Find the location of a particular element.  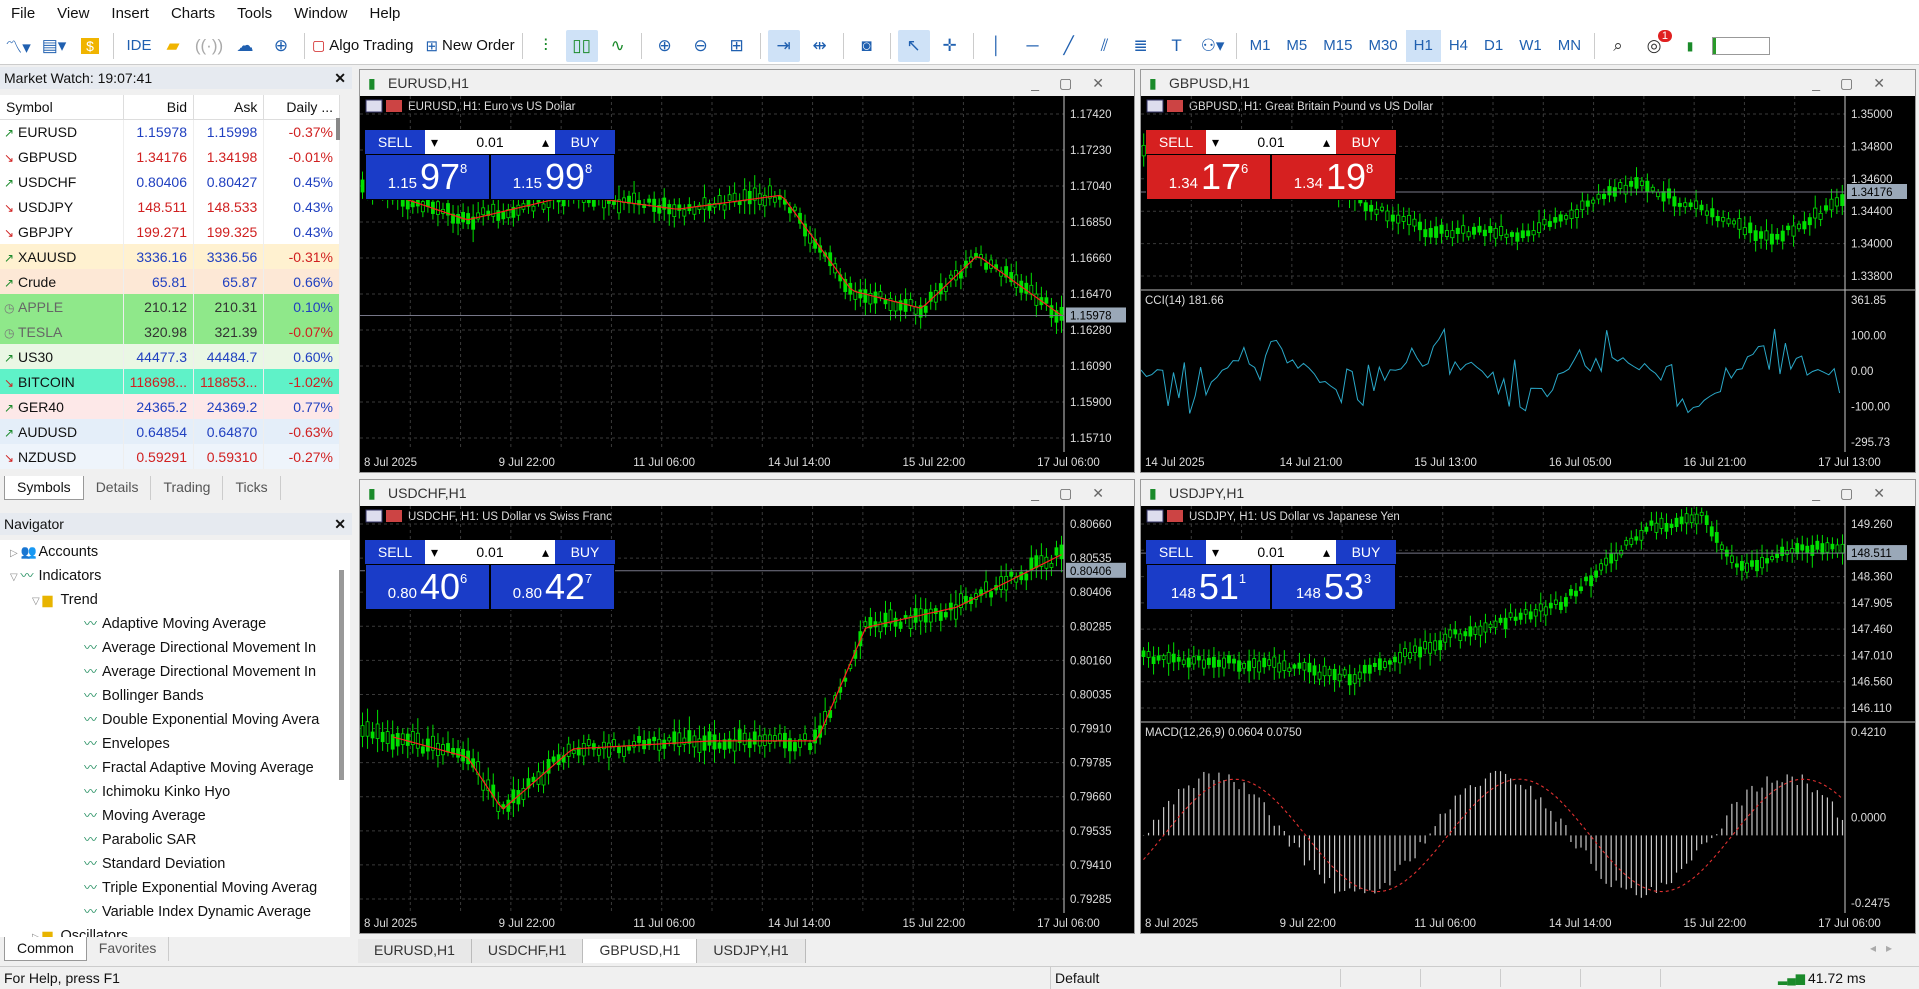

timeframe-h4: H4 is located at coordinates (1458, 46).